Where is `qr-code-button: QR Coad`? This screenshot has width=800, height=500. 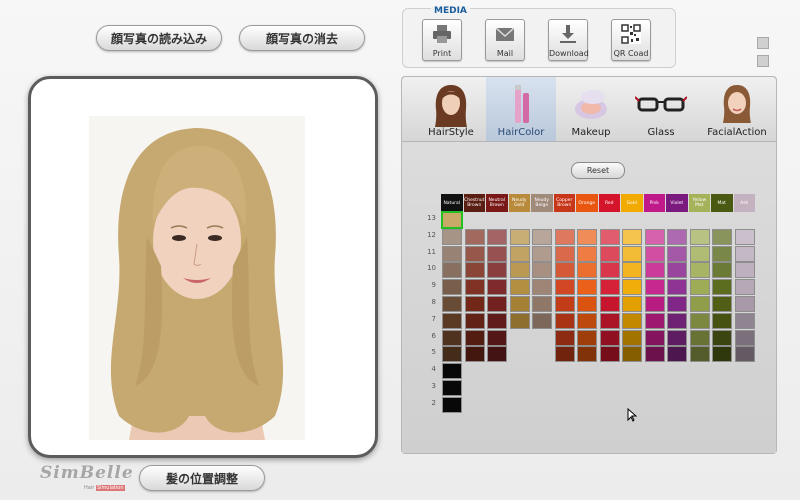 qr-code-button: QR Coad is located at coordinates (631, 40).